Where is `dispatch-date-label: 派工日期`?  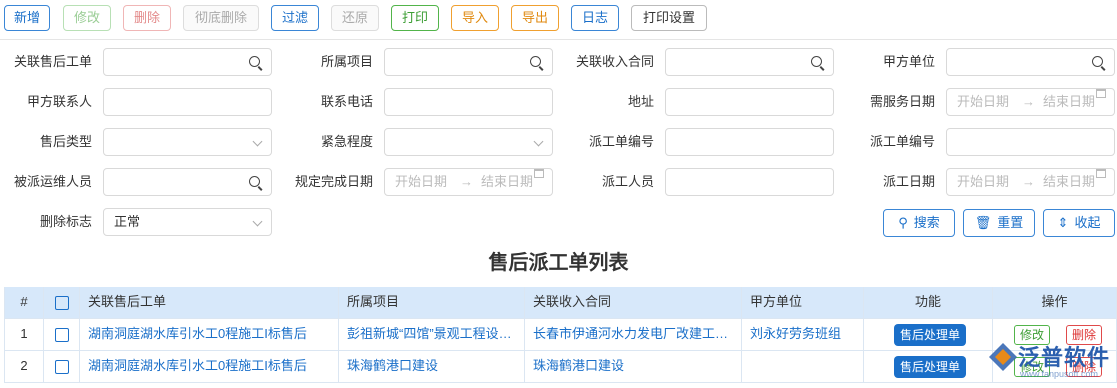
dispatch-date-label: 派工日期 is located at coordinates (908, 181).